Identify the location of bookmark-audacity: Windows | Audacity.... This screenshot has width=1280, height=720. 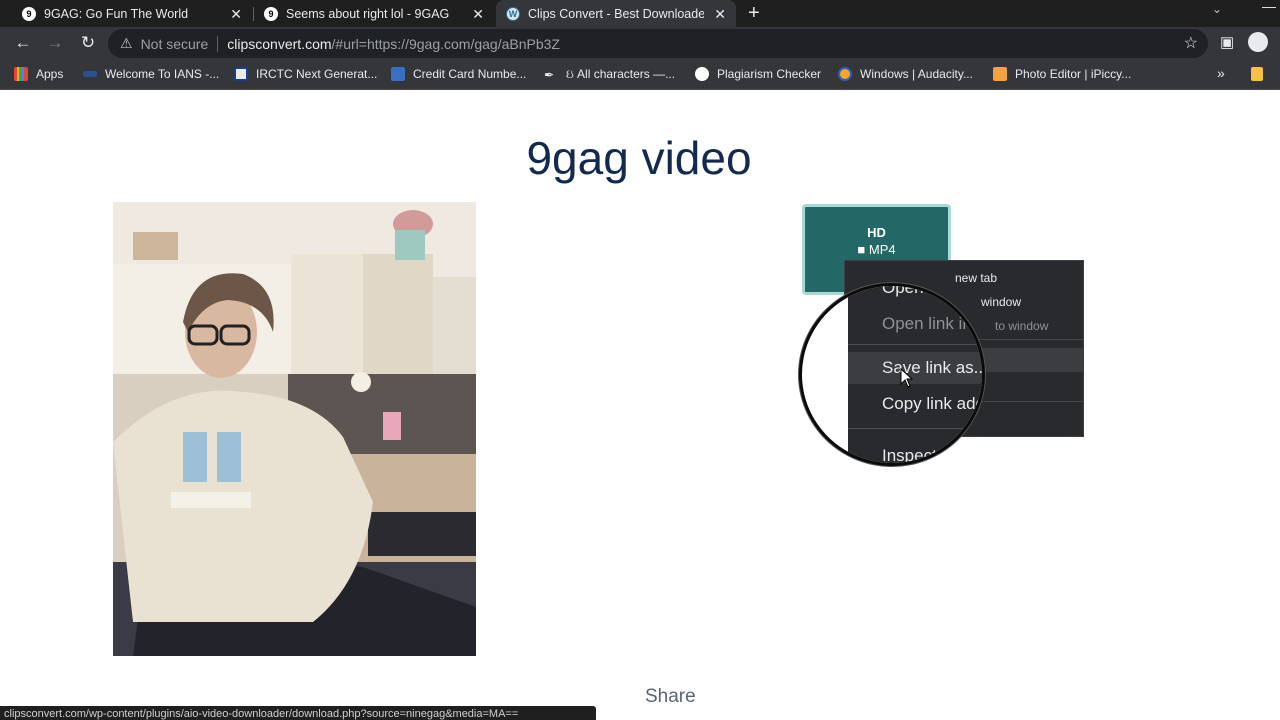
(905, 74).